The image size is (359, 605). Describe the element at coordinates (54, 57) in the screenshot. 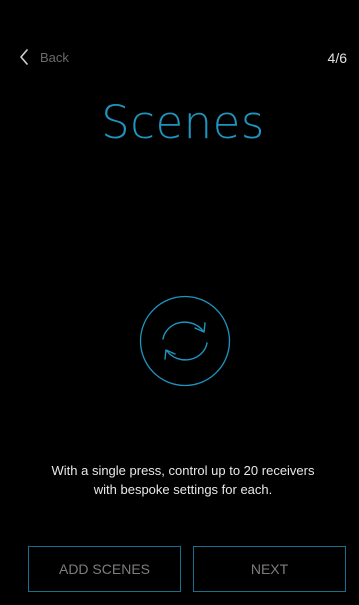

I see `back-label: Back` at that location.